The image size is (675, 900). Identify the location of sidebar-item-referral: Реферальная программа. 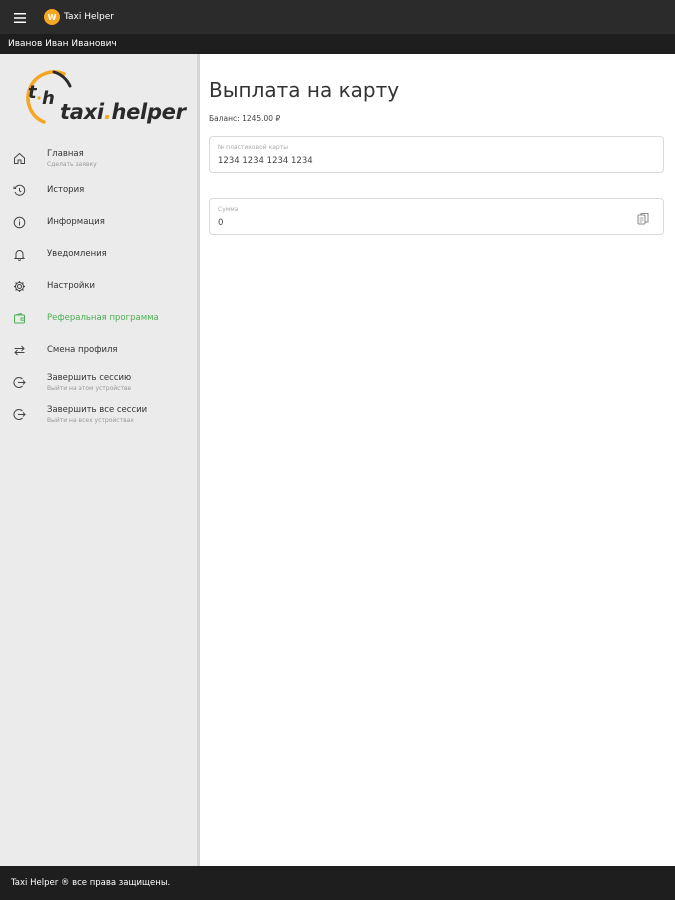
(98, 318).